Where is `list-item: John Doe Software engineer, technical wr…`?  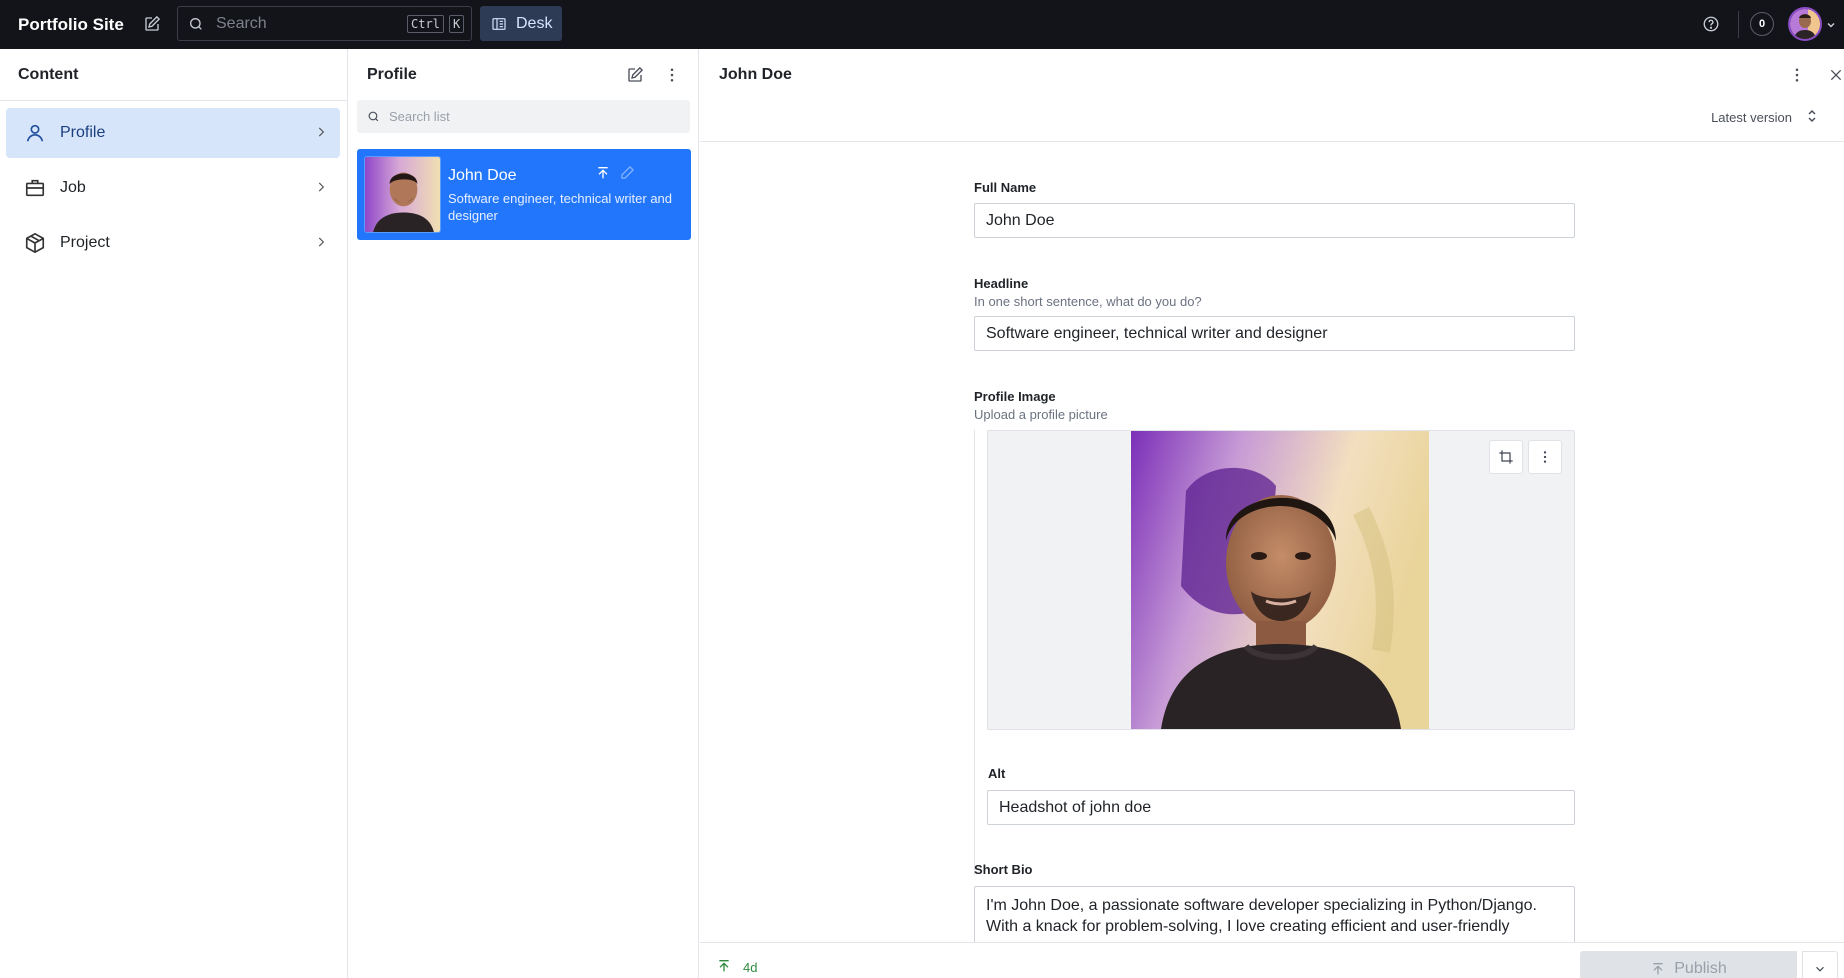
list-item: John Doe Software engineer, technical wr… is located at coordinates (524, 194).